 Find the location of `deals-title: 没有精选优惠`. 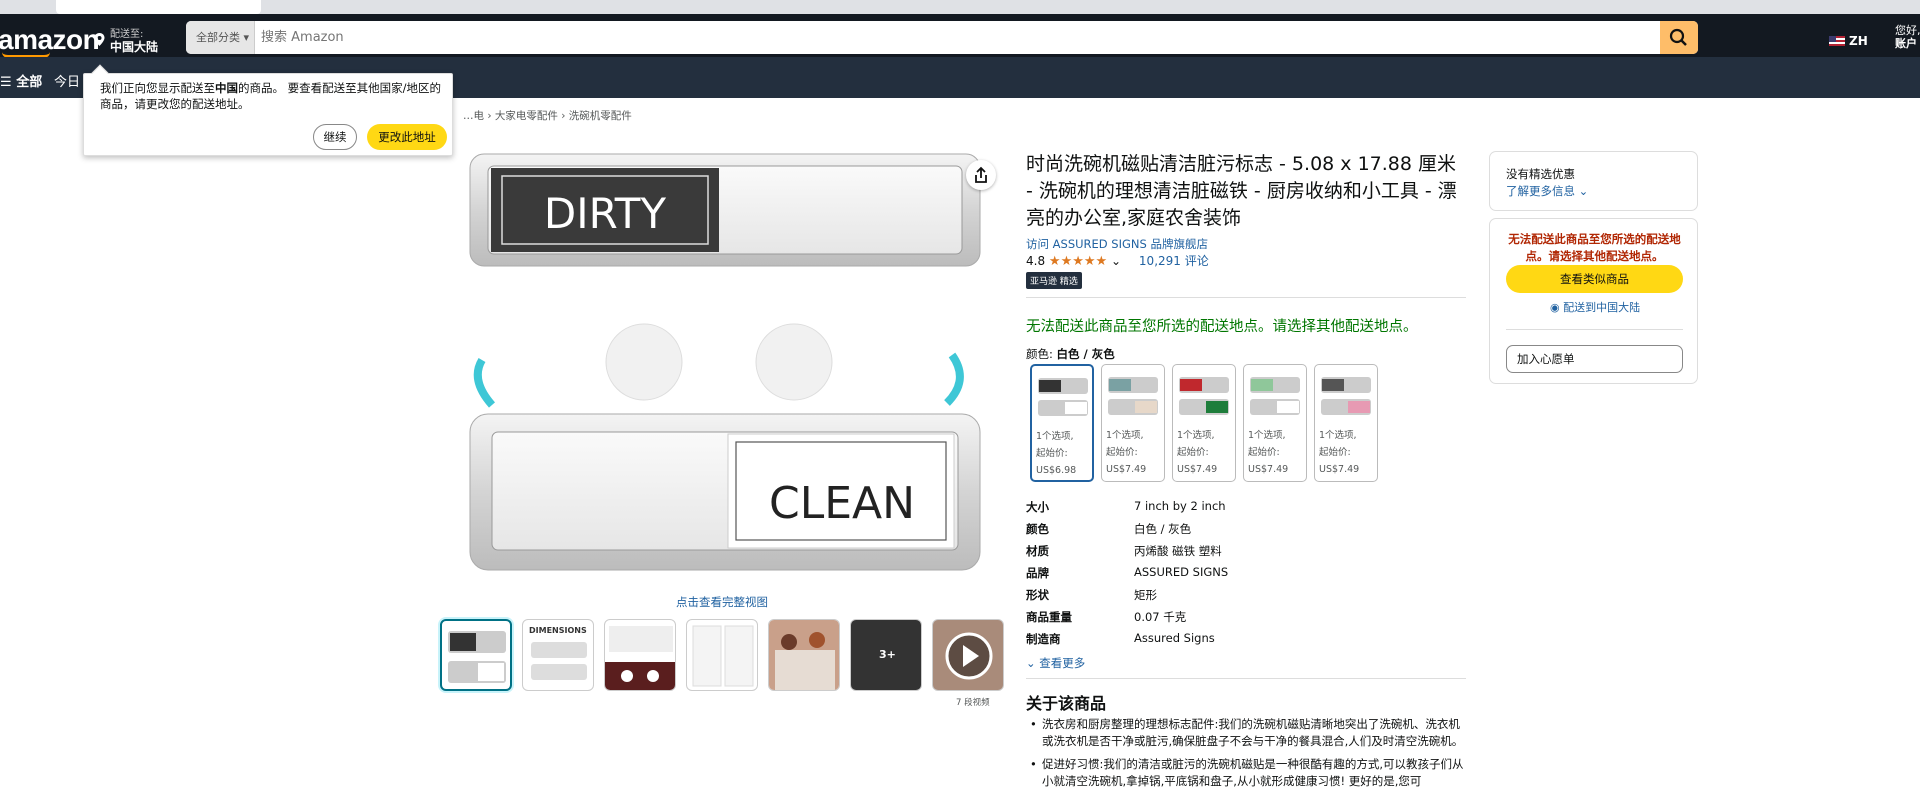

deals-title: 没有精选优惠 is located at coordinates (1540, 174).